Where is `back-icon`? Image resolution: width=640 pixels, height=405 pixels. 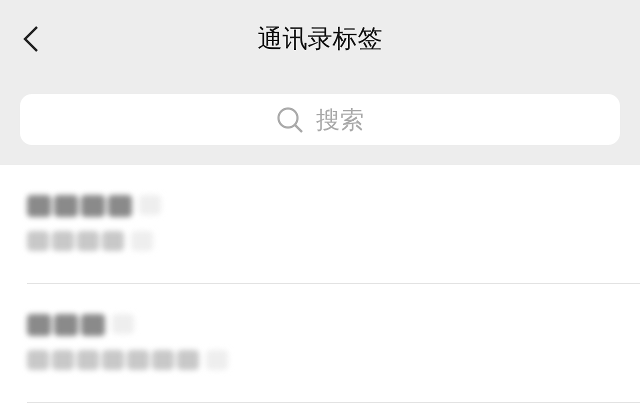
back-icon is located at coordinates (31, 39).